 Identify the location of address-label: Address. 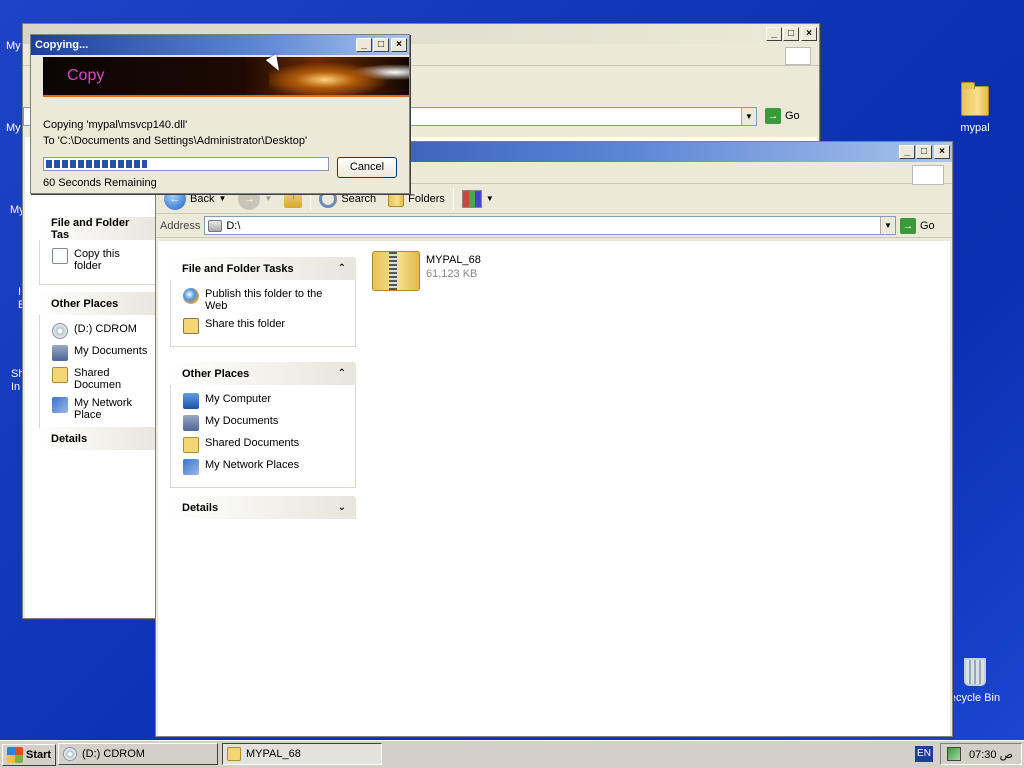
(180, 225).